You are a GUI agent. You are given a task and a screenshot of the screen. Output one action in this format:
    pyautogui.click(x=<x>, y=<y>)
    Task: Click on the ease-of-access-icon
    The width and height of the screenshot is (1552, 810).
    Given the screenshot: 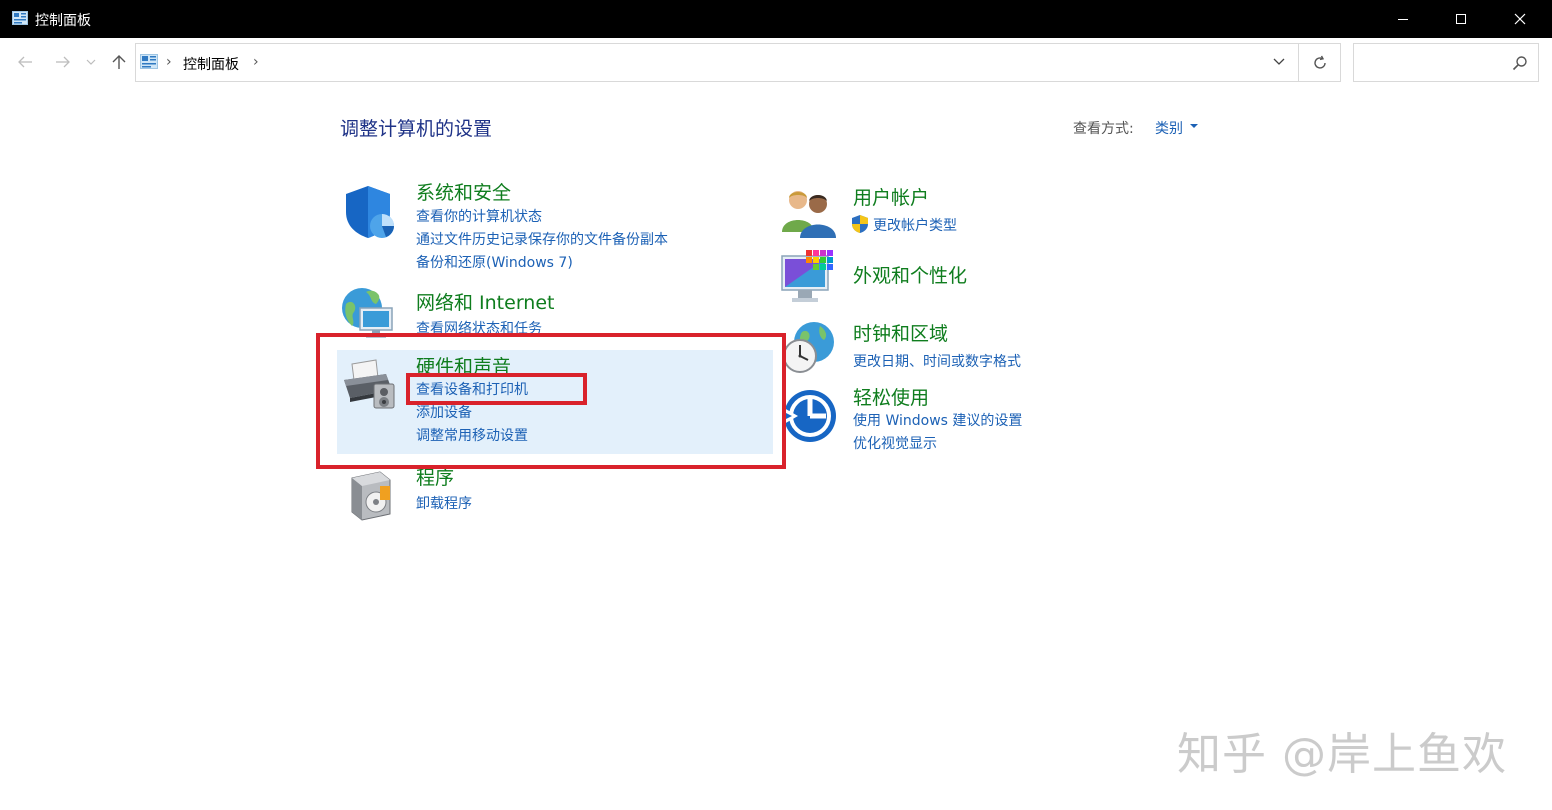 What is the action you would take?
    pyautogui.click(x=808, y=414)
    